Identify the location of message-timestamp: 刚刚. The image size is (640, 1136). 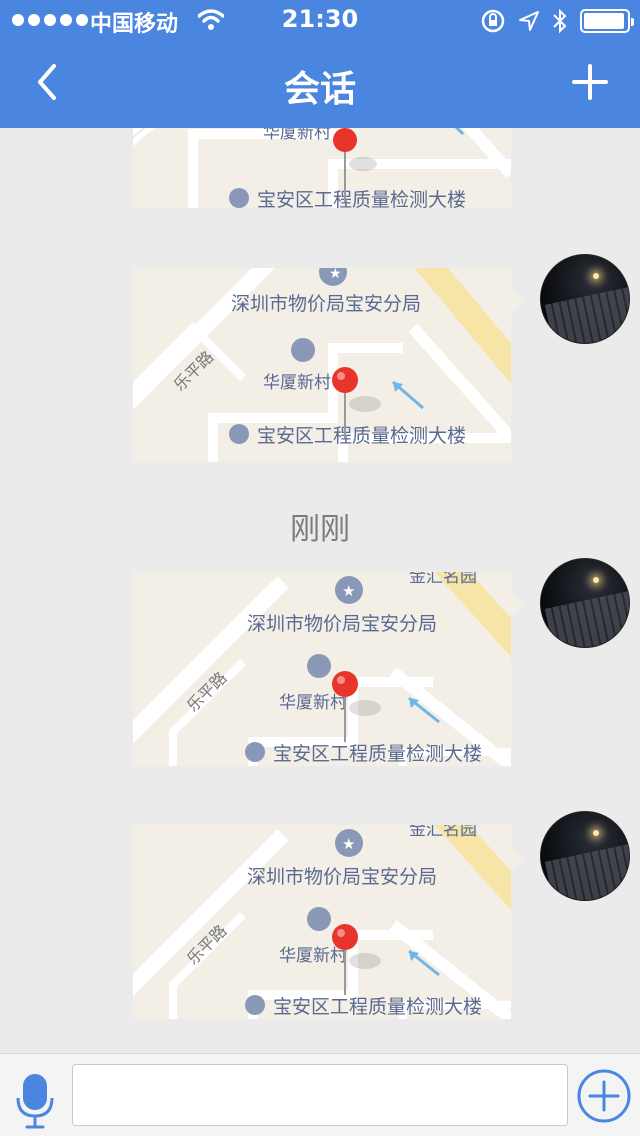
(320, 529).